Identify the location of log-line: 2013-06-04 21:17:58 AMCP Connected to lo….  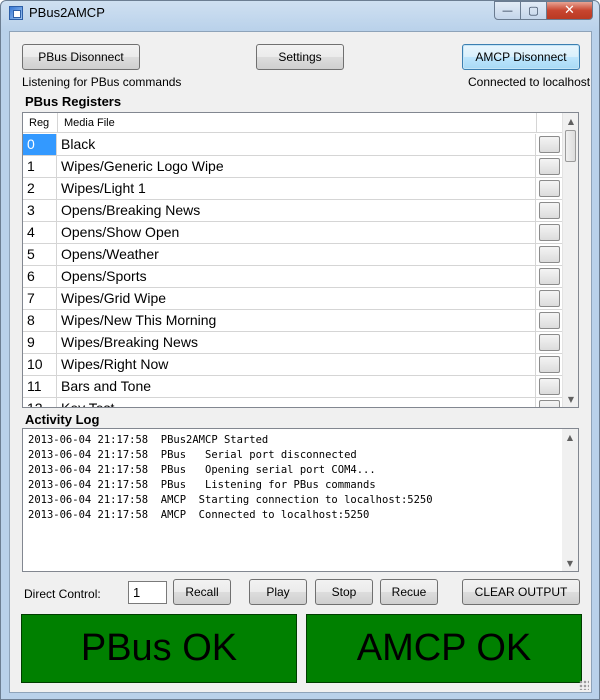
(199, 515).